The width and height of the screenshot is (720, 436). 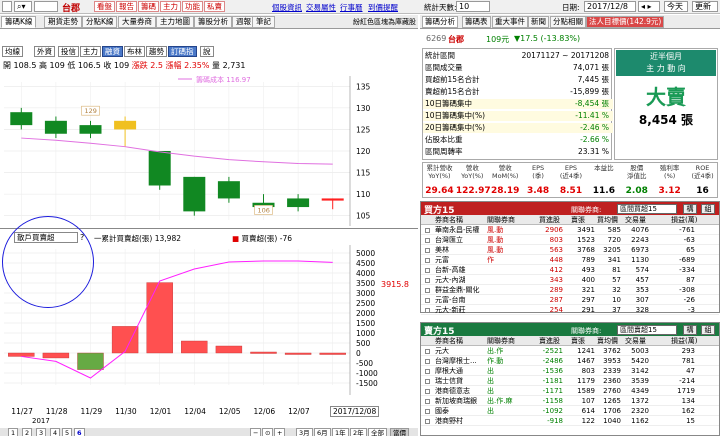 What do you see at coordinates (570, 391) in the screenshot?
I see `table-row: 港商德意志出 -1171 1589 2760 4349 1719` at bounding box center [570, 391].